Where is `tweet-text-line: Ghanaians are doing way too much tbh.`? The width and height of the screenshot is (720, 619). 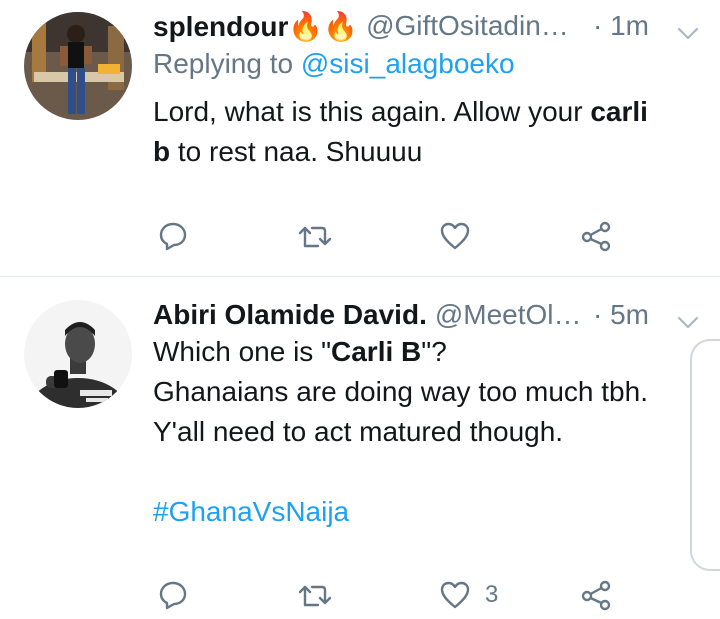
tweet-text-line: Ghanaians are doing way too much tbh. is located at coordinates (400, 391).